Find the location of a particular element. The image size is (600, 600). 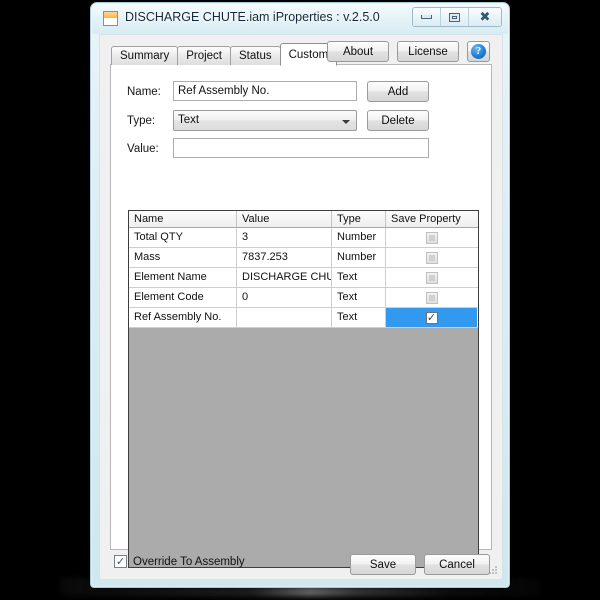

cell-value: 3 is located at coordinates (284, 237).